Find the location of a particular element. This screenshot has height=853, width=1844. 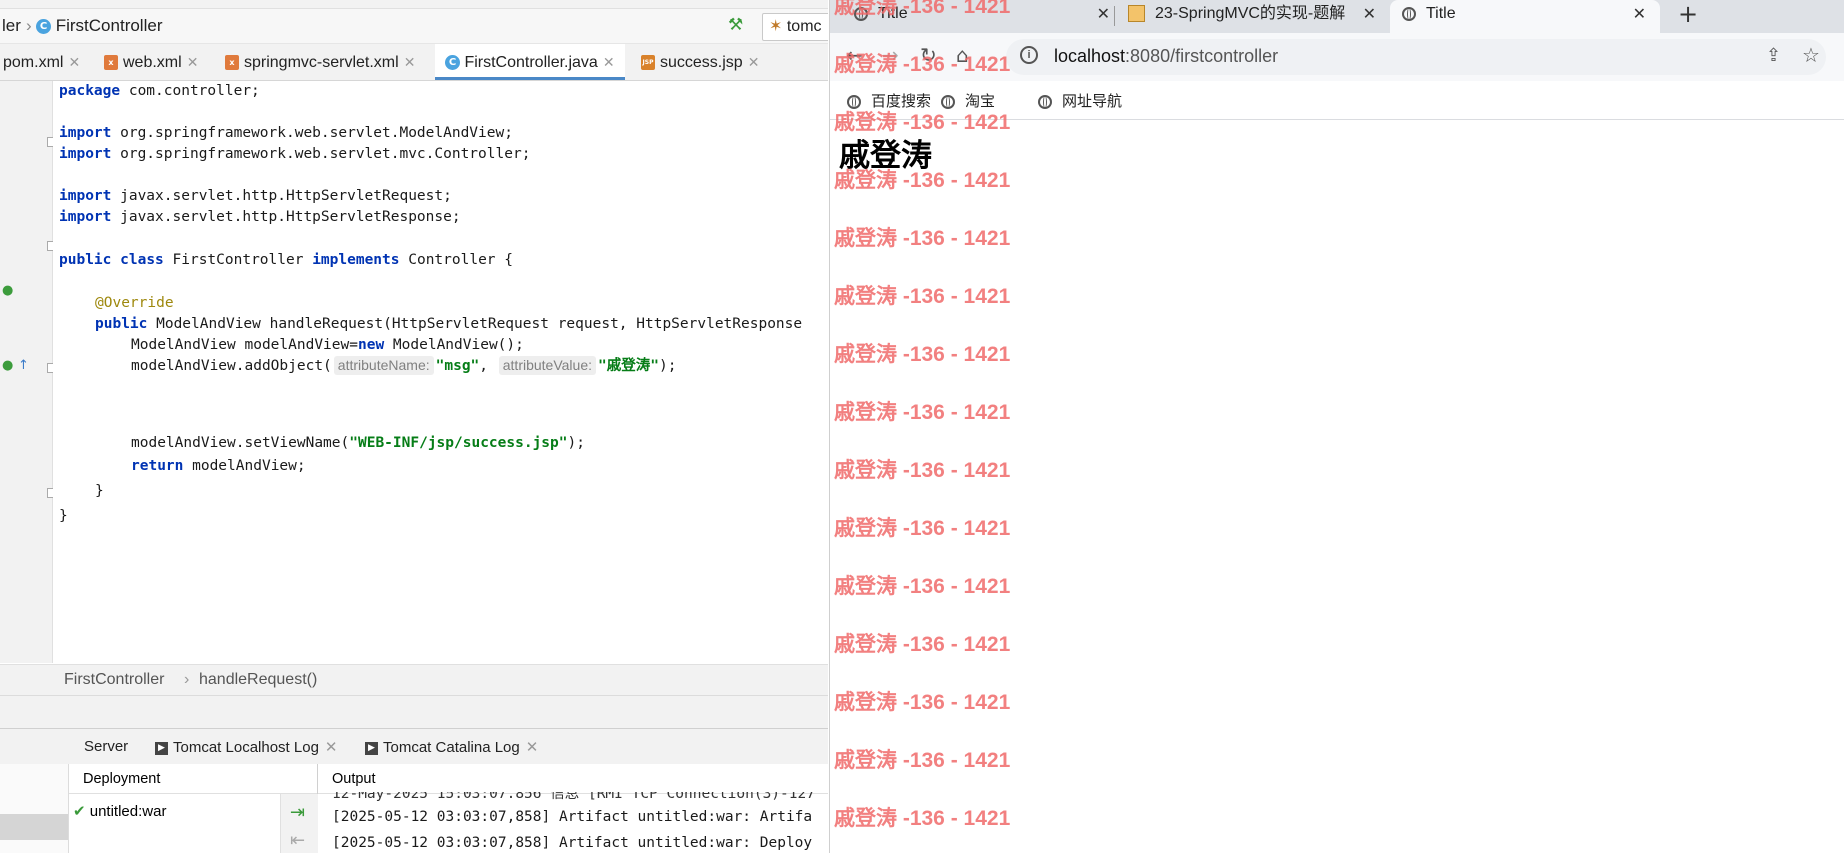

tab-tomcat-localhost-log: ▶ Tomcat Localhost Log ✕ is located at coordinates (246, 747).